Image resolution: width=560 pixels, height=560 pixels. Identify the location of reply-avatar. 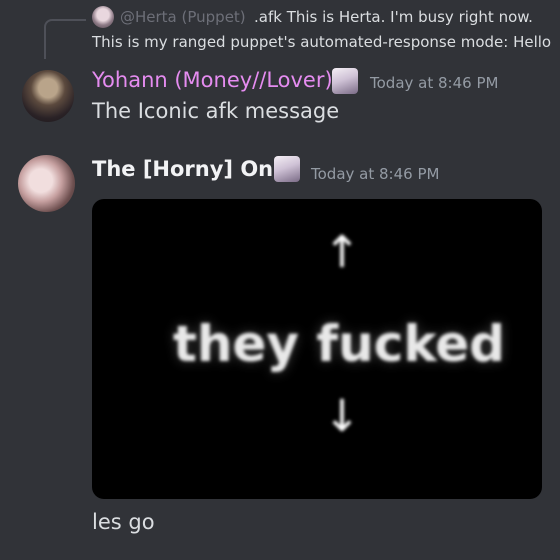
(103, 17).